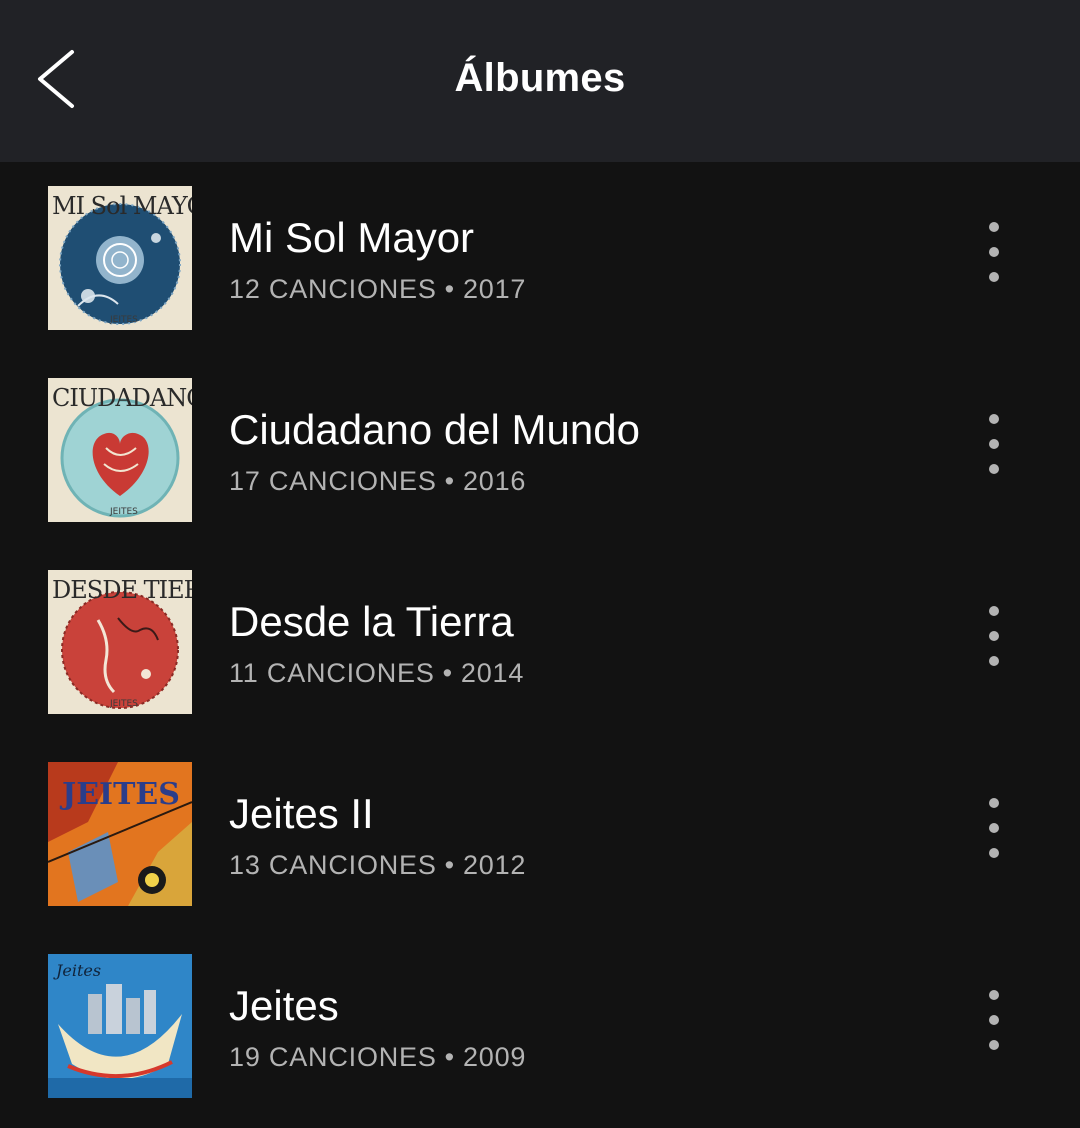 The height and width of the screenshot is (1128, 1080). Describe the element at coordinates (333, 481) in the screenshot. I see `song-count: 17 CANCIONES` at that location.